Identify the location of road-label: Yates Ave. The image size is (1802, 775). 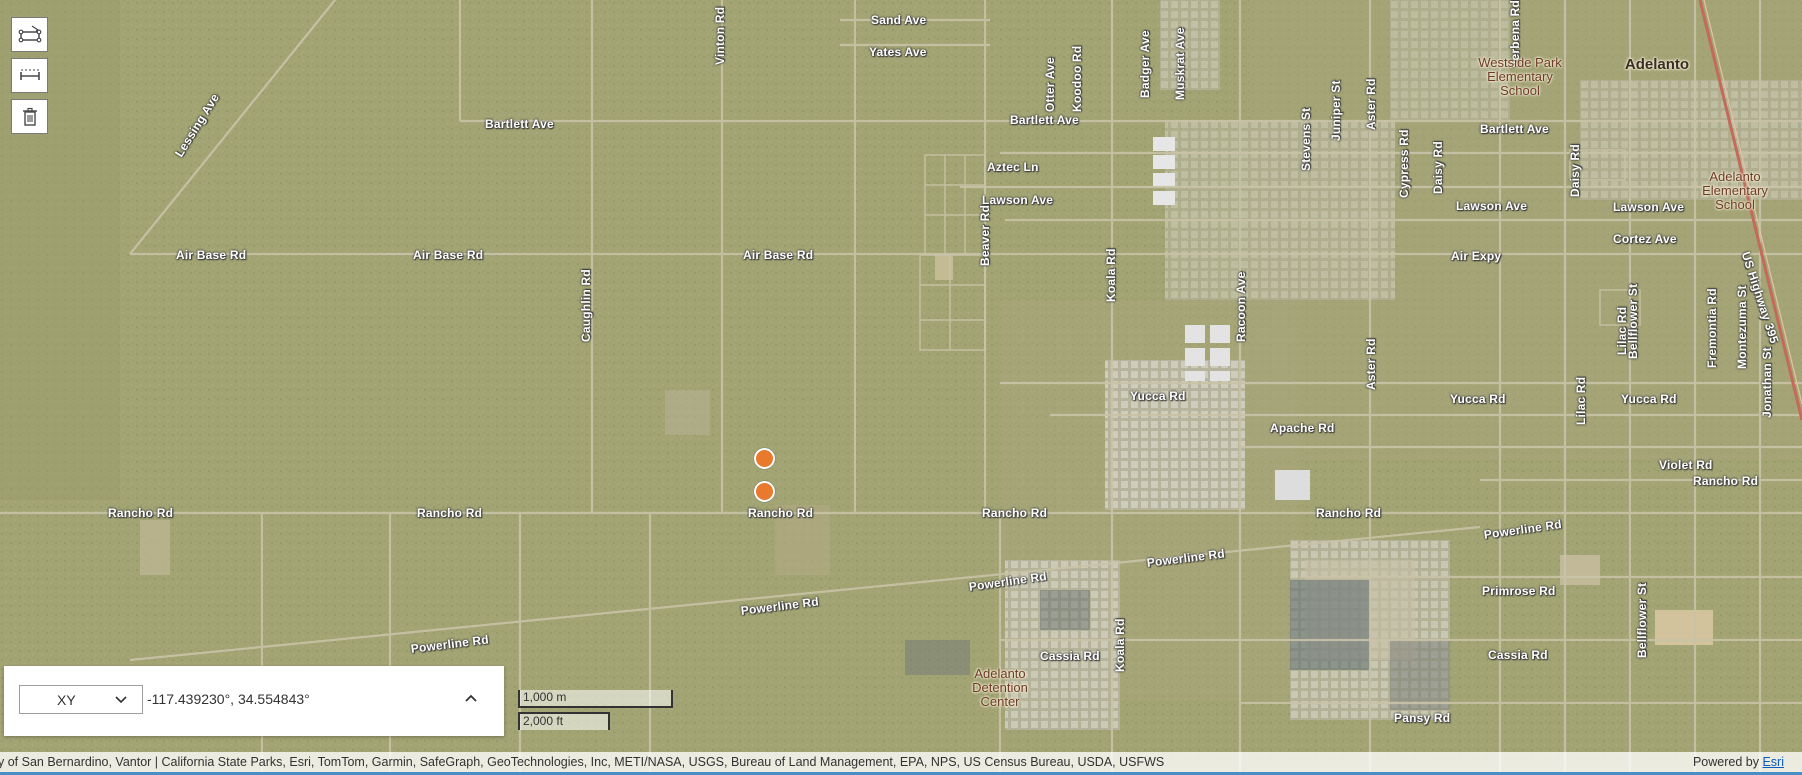
(898, 52).